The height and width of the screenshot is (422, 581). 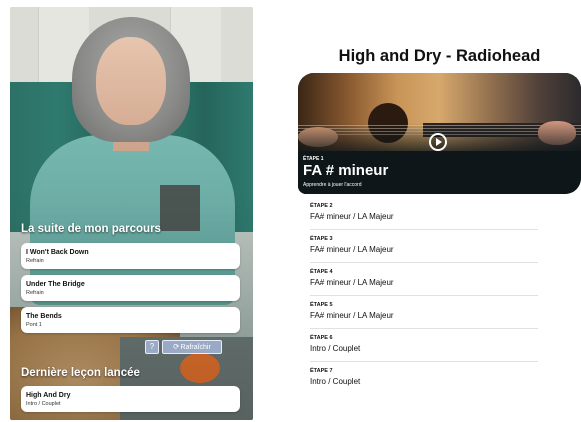 I want to click on step-item: ÉTAPE 5 FA# mineur / LA Majeur, so click(x=424, y=315).